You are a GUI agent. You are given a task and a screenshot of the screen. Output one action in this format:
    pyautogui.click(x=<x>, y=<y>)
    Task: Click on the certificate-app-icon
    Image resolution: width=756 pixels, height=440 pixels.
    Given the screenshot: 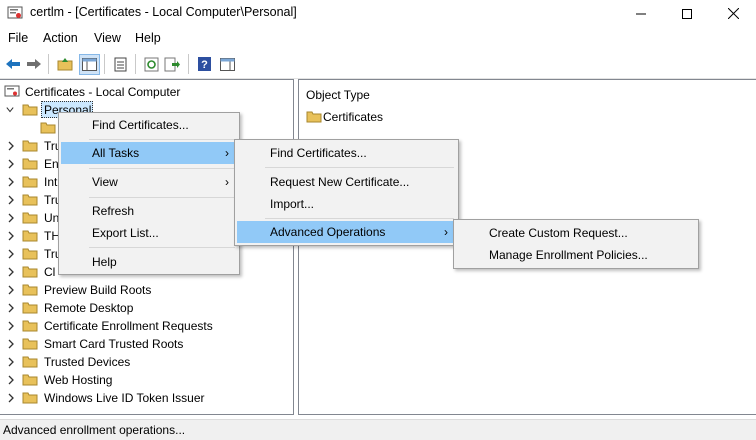 What is the action you would take?
    pyautogui.click(x=15, y=12)
    